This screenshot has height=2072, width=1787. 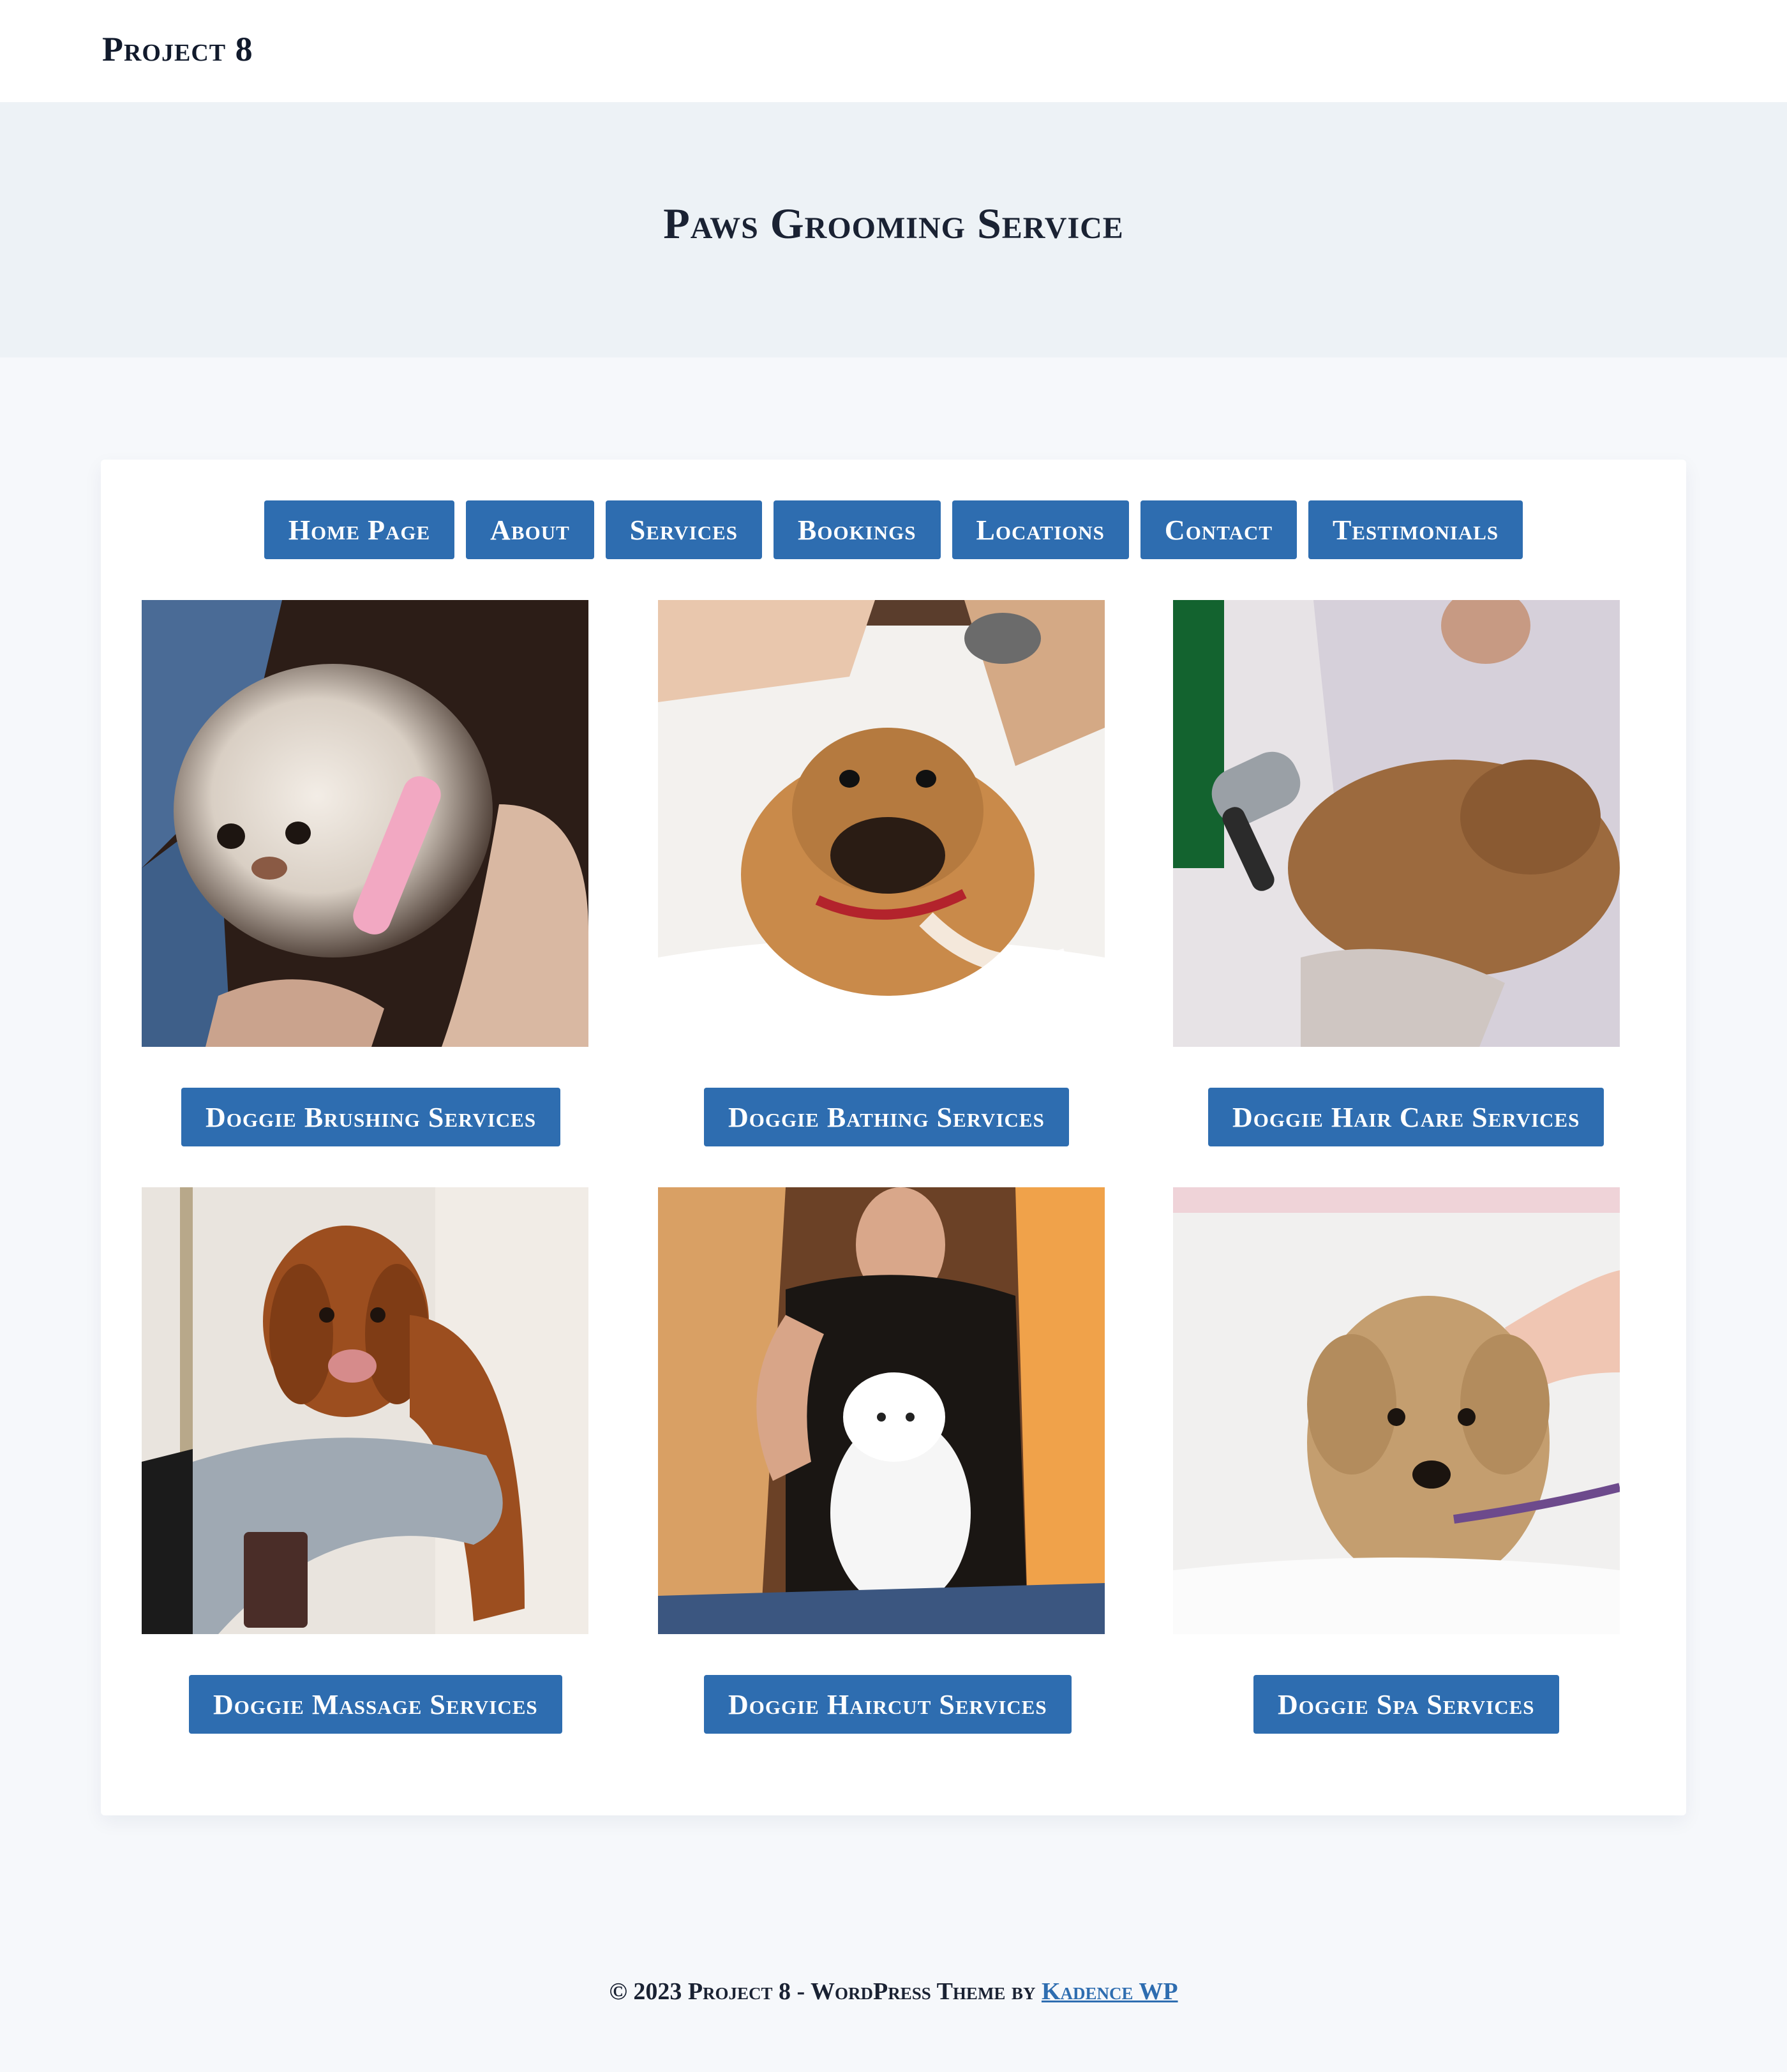 I want to click on page-hero: Paws Grooming Service, so click(x=893, y=229).